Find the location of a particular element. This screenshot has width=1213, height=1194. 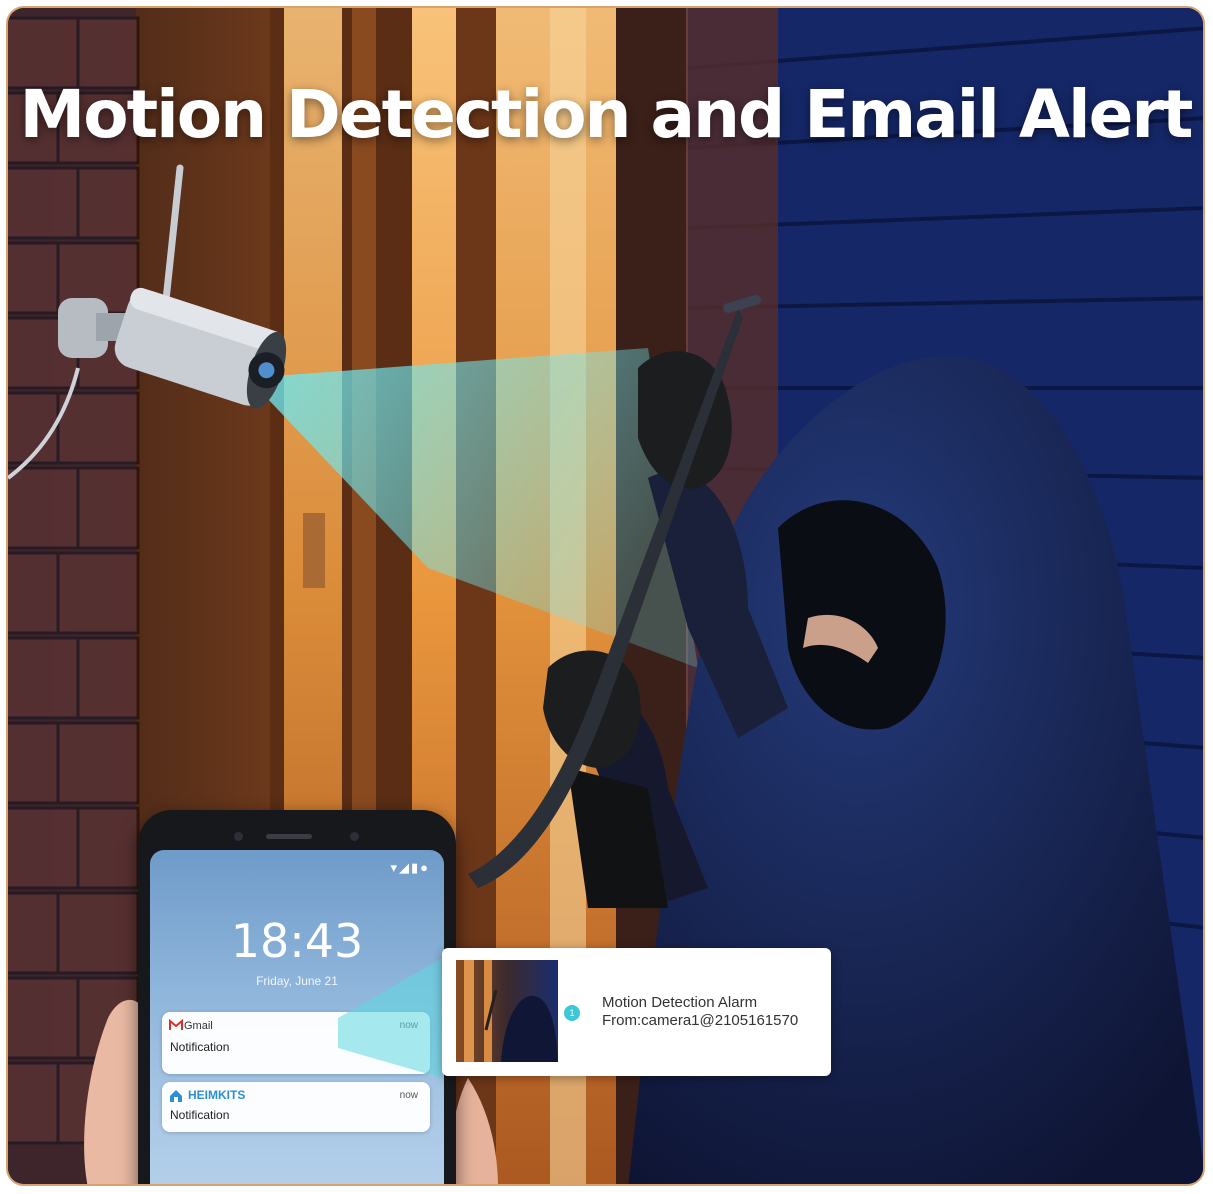

phone-speaker is located at coordinates (289, 836).